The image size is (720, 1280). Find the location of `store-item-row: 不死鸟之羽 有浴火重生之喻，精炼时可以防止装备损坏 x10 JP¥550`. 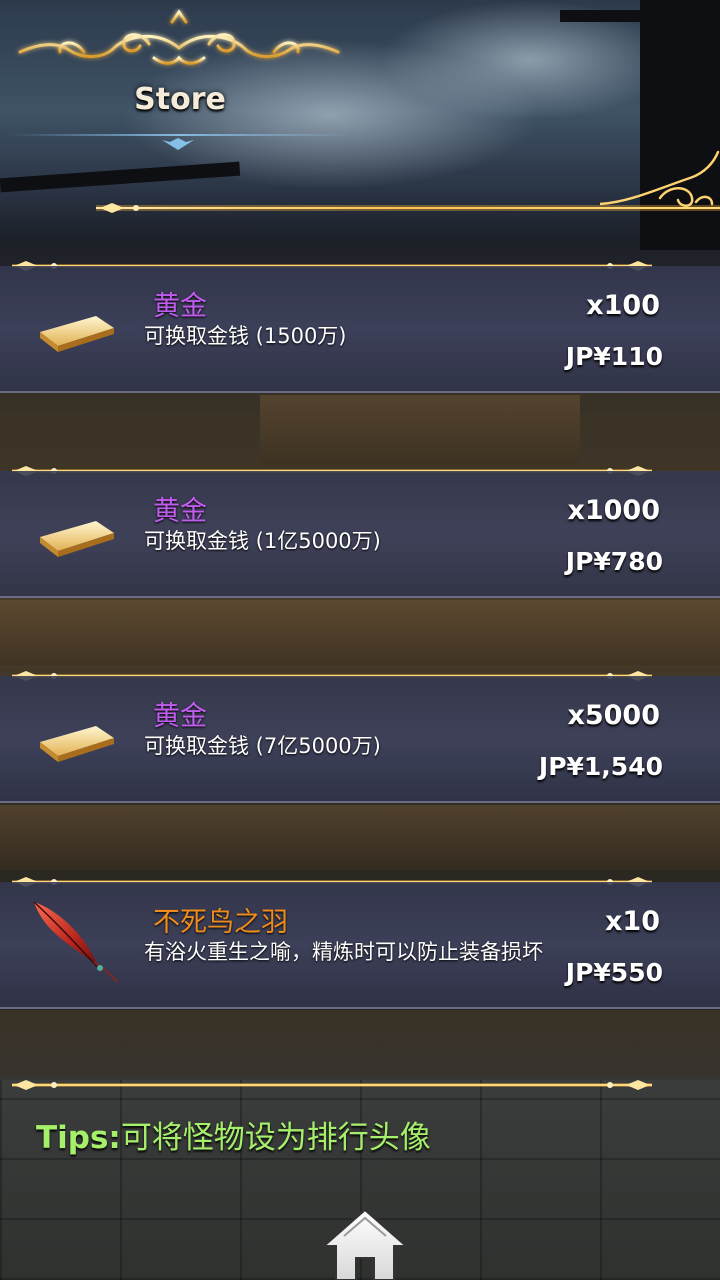

store-item-row: 不死鸟之羽 有浴火重生之喻，精炼时可以防止装备损坏 x10 JP¥550 is located at coordinates (360, 945).